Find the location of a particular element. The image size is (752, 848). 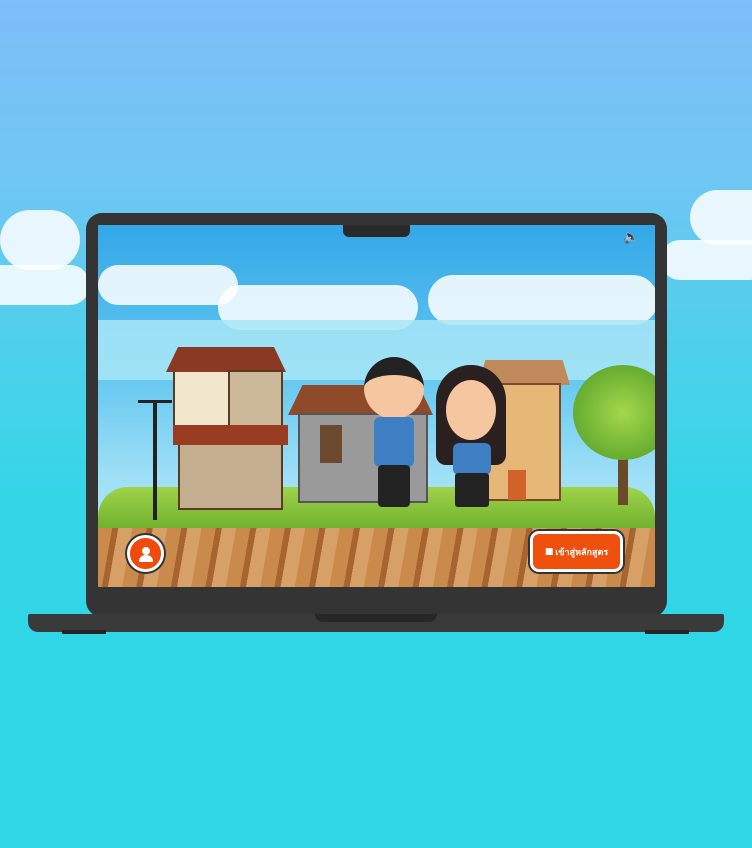

boy-shirt is located at coordinates (394, 442).